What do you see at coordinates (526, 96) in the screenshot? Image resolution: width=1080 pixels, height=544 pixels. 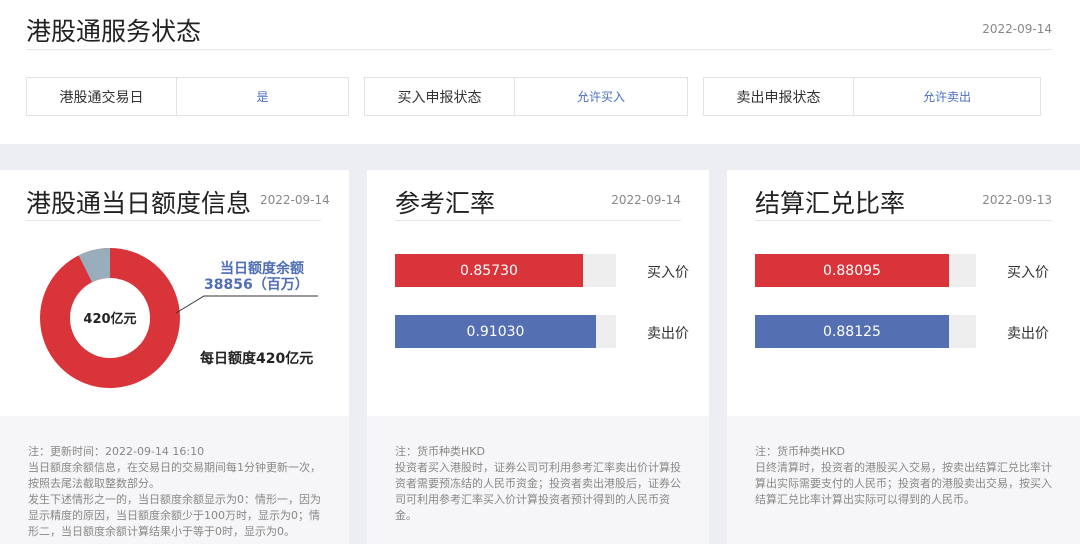 I see `status-buy: 买入申报状态 允许买入` at bounding box center [526, 96].